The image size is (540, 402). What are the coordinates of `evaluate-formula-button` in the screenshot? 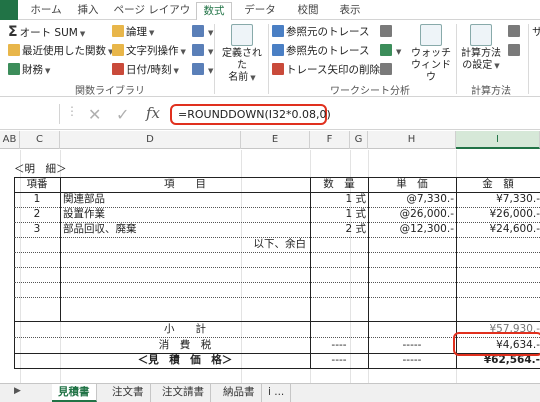 It's located at (387, 70).